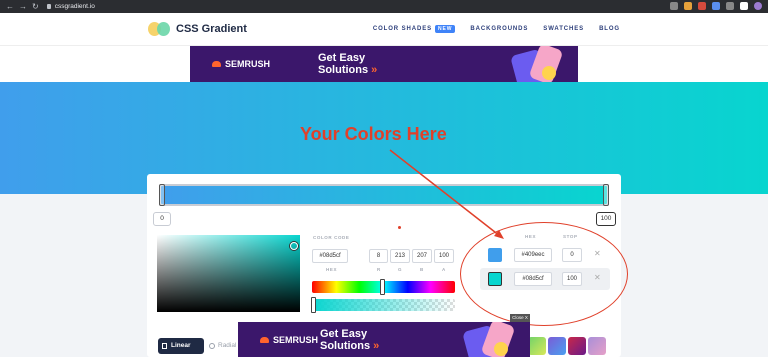  What do you see at coordinates (446, 194) in the screenshot?
I see `annotation-arrow` at bounding box center [446, 194].